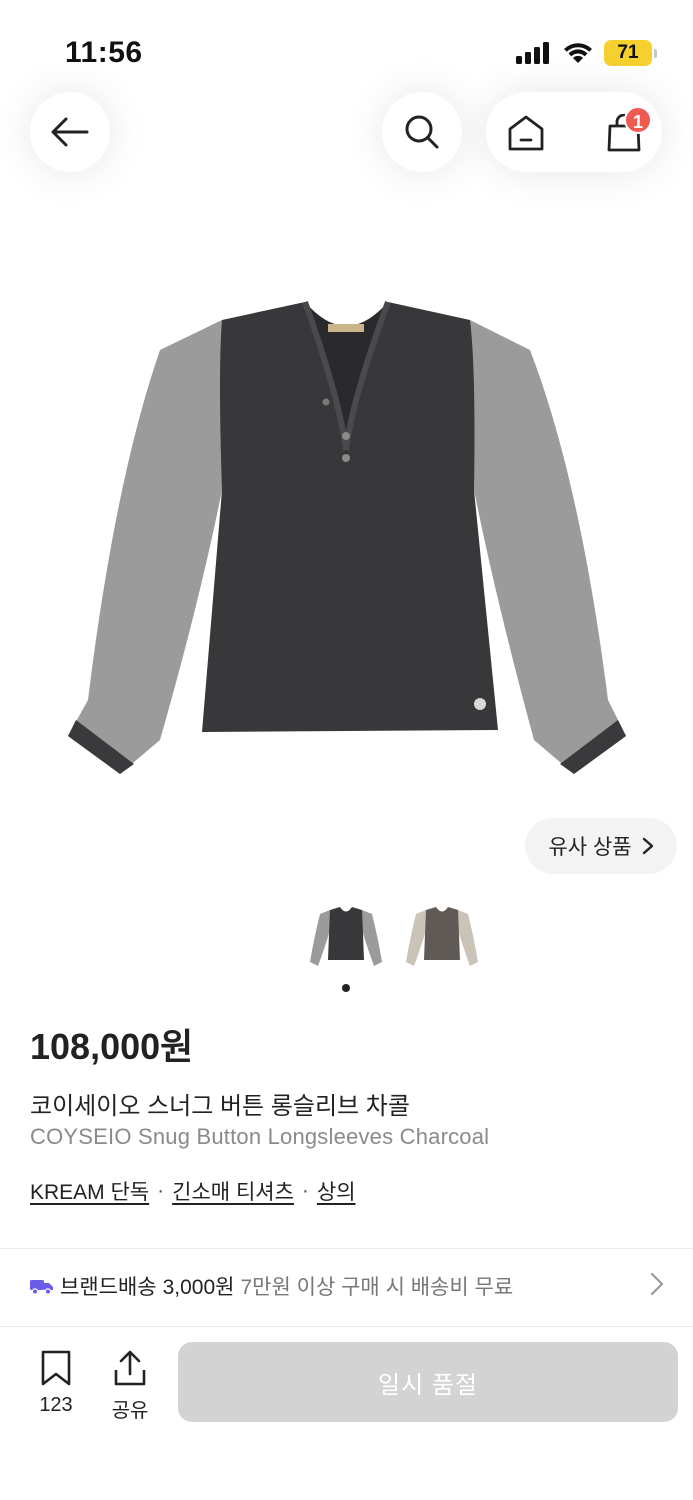 This screenshot has height=1500, width=693. What do you see at coordinates (130, 1411) in the screenshot?
I see `share-label: 공유` at bounding box center [130, 1411].